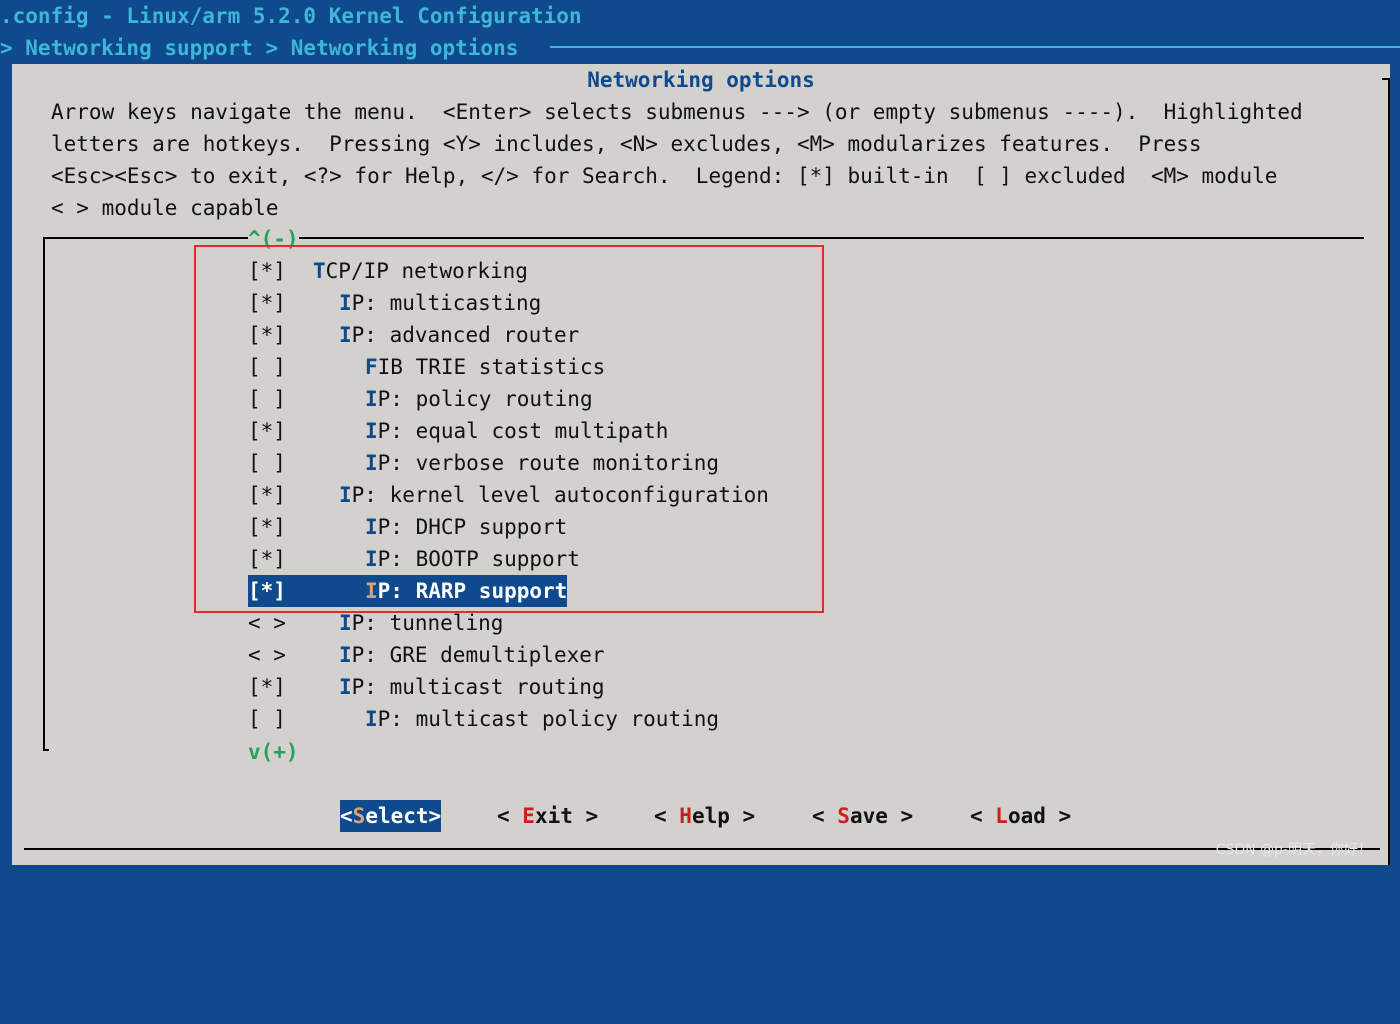 This screenshot has height=1024, width=1400. What do you see at coordinates (548, 719) in the screenshot?
I see `menu-item-label: P: multicast policy routing` at bounding box center [548, 719].